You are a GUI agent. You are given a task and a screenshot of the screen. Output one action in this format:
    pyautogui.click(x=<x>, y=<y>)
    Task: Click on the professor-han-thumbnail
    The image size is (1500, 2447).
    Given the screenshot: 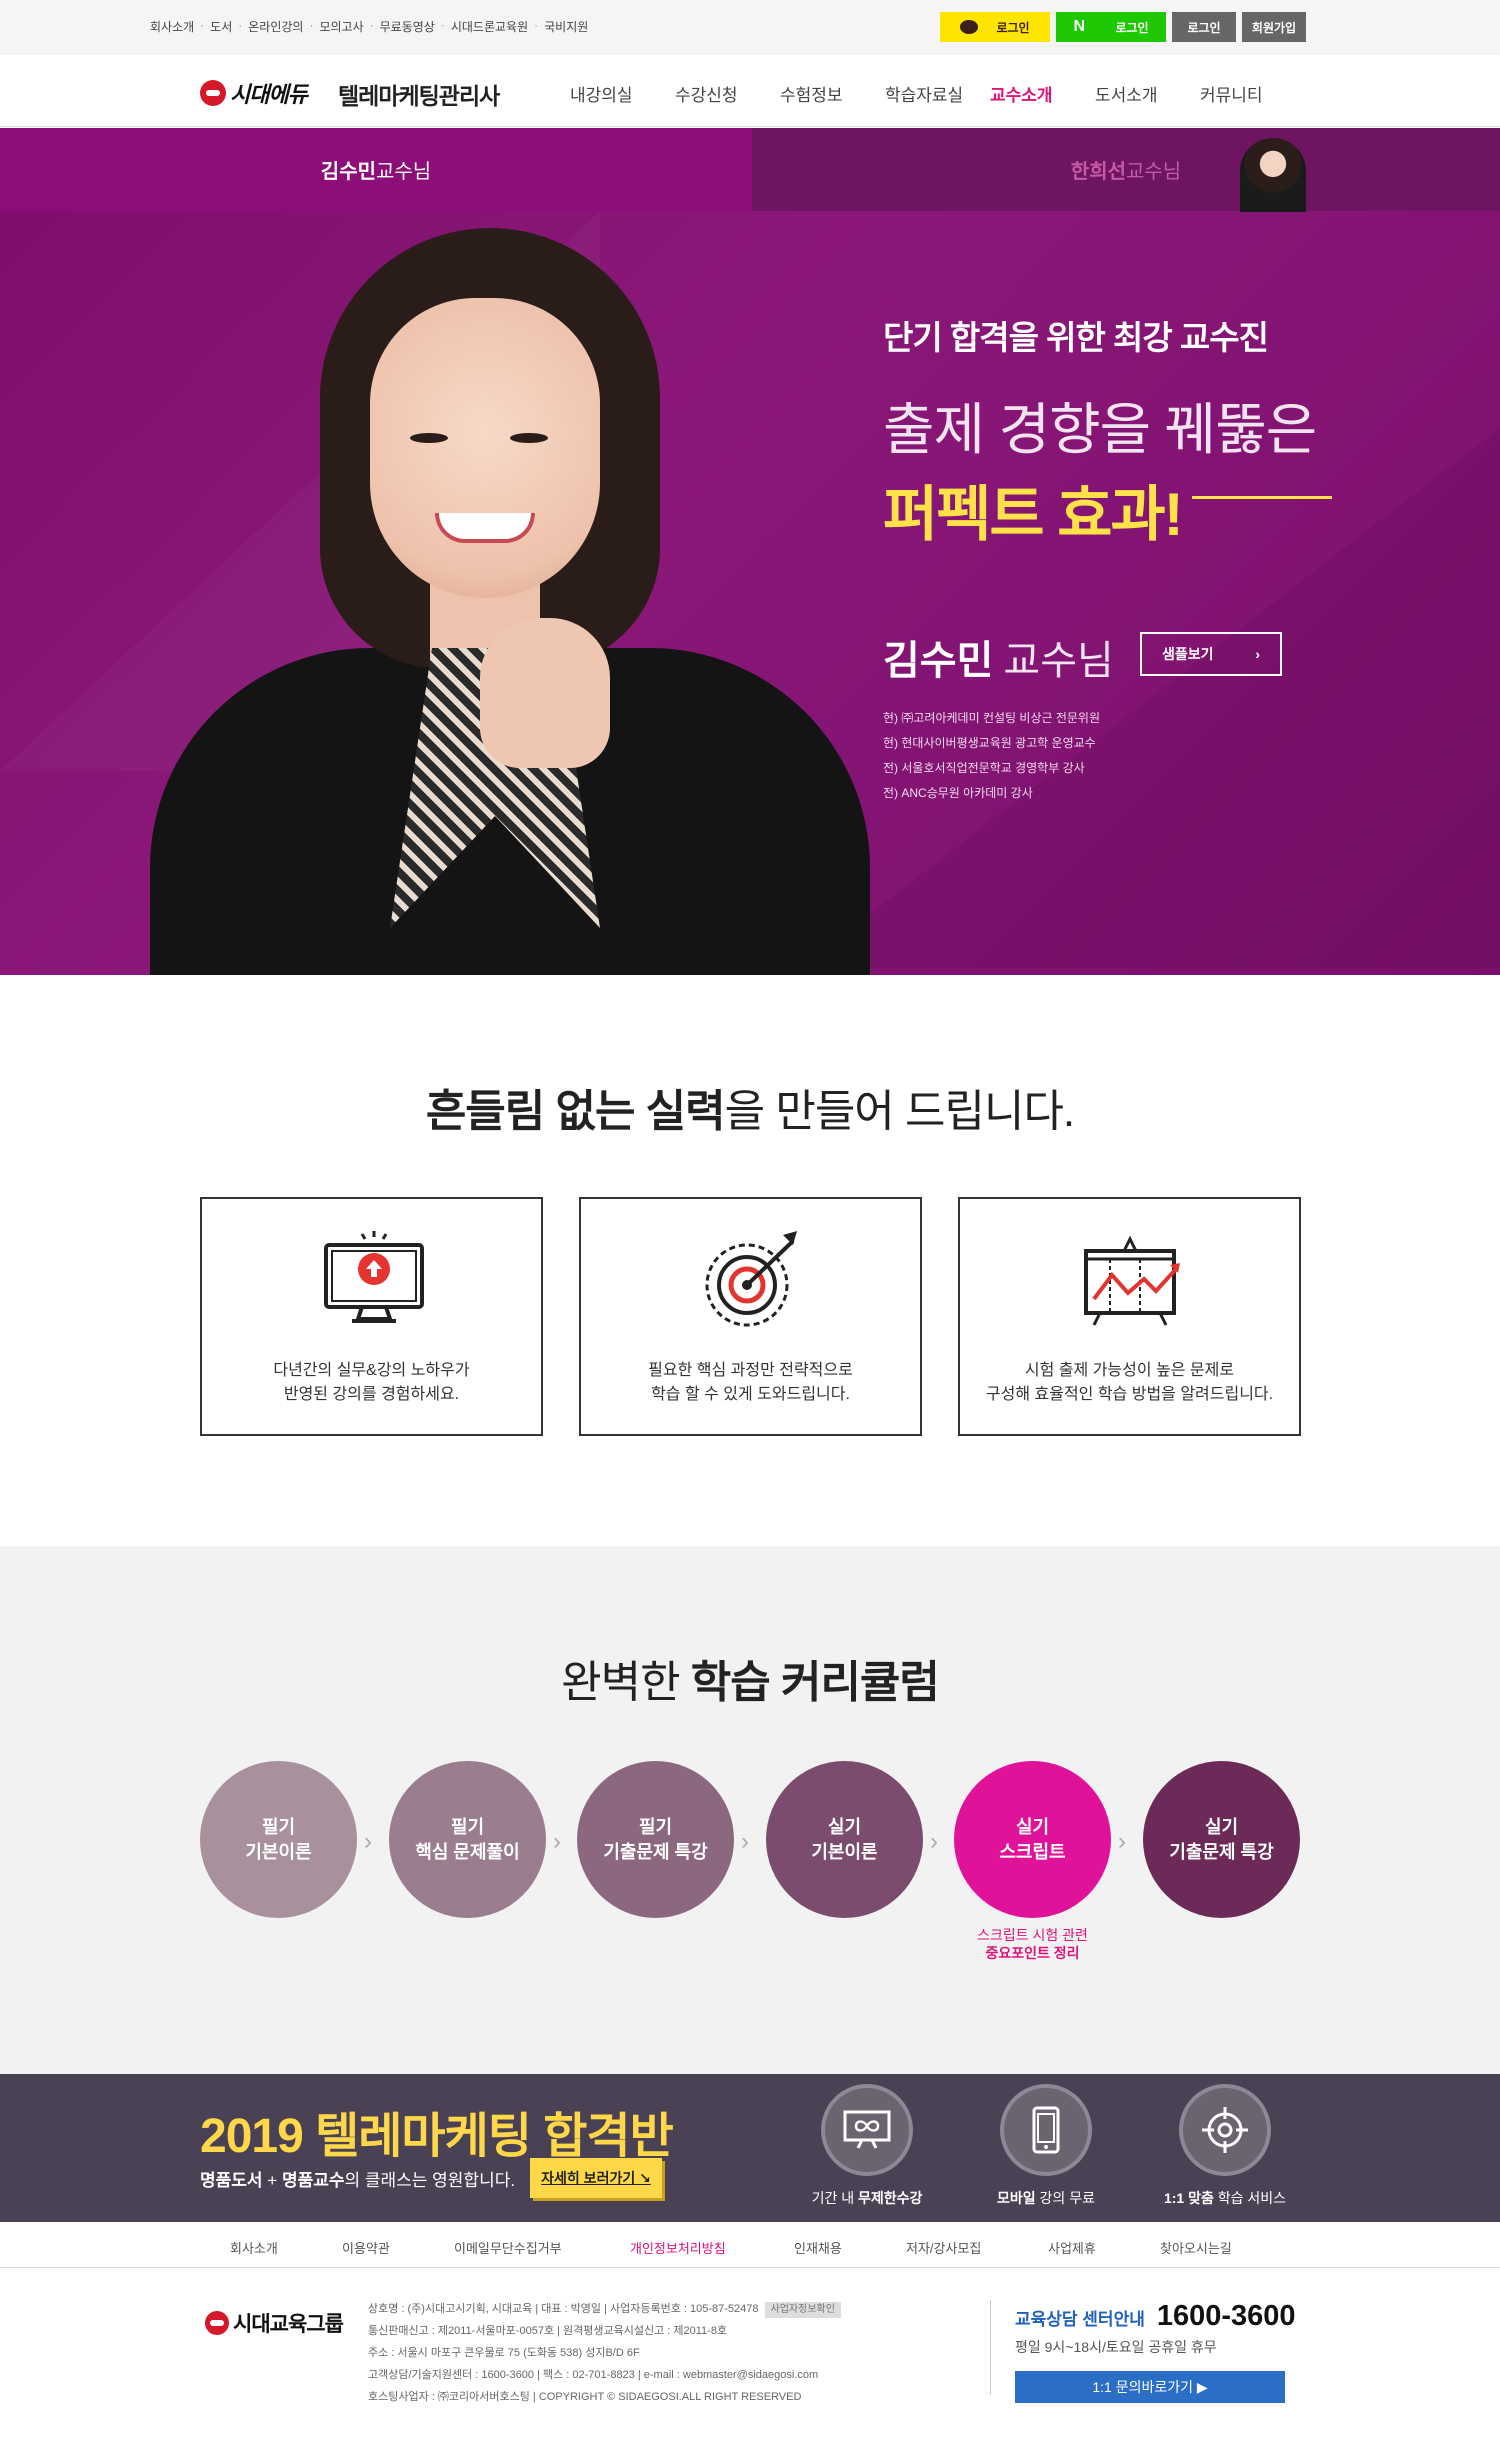 What is the action you would take?
    pyautogui.click(x=1273, y=175)
    